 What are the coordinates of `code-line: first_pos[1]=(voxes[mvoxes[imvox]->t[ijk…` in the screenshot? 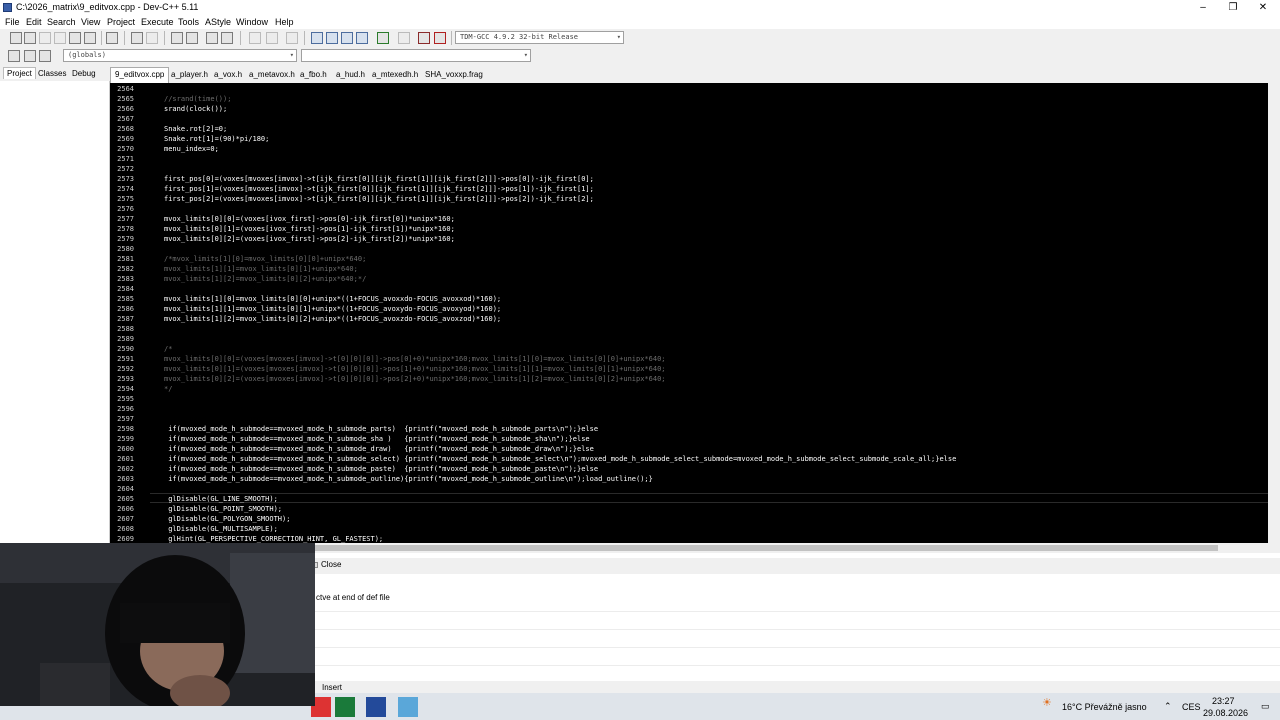 It's located at (379, 189).